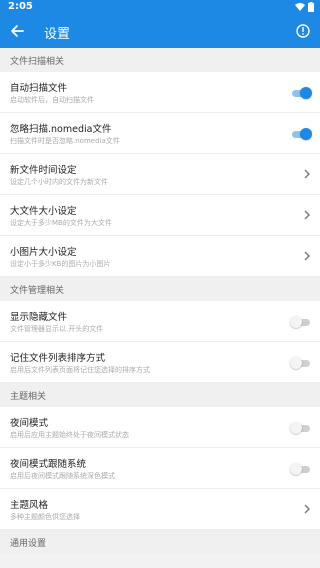 This screenshot has width=320, height=568. Describe the element at coordinates (311, 7) in the screenshot. I see `battery-icon` at that location.